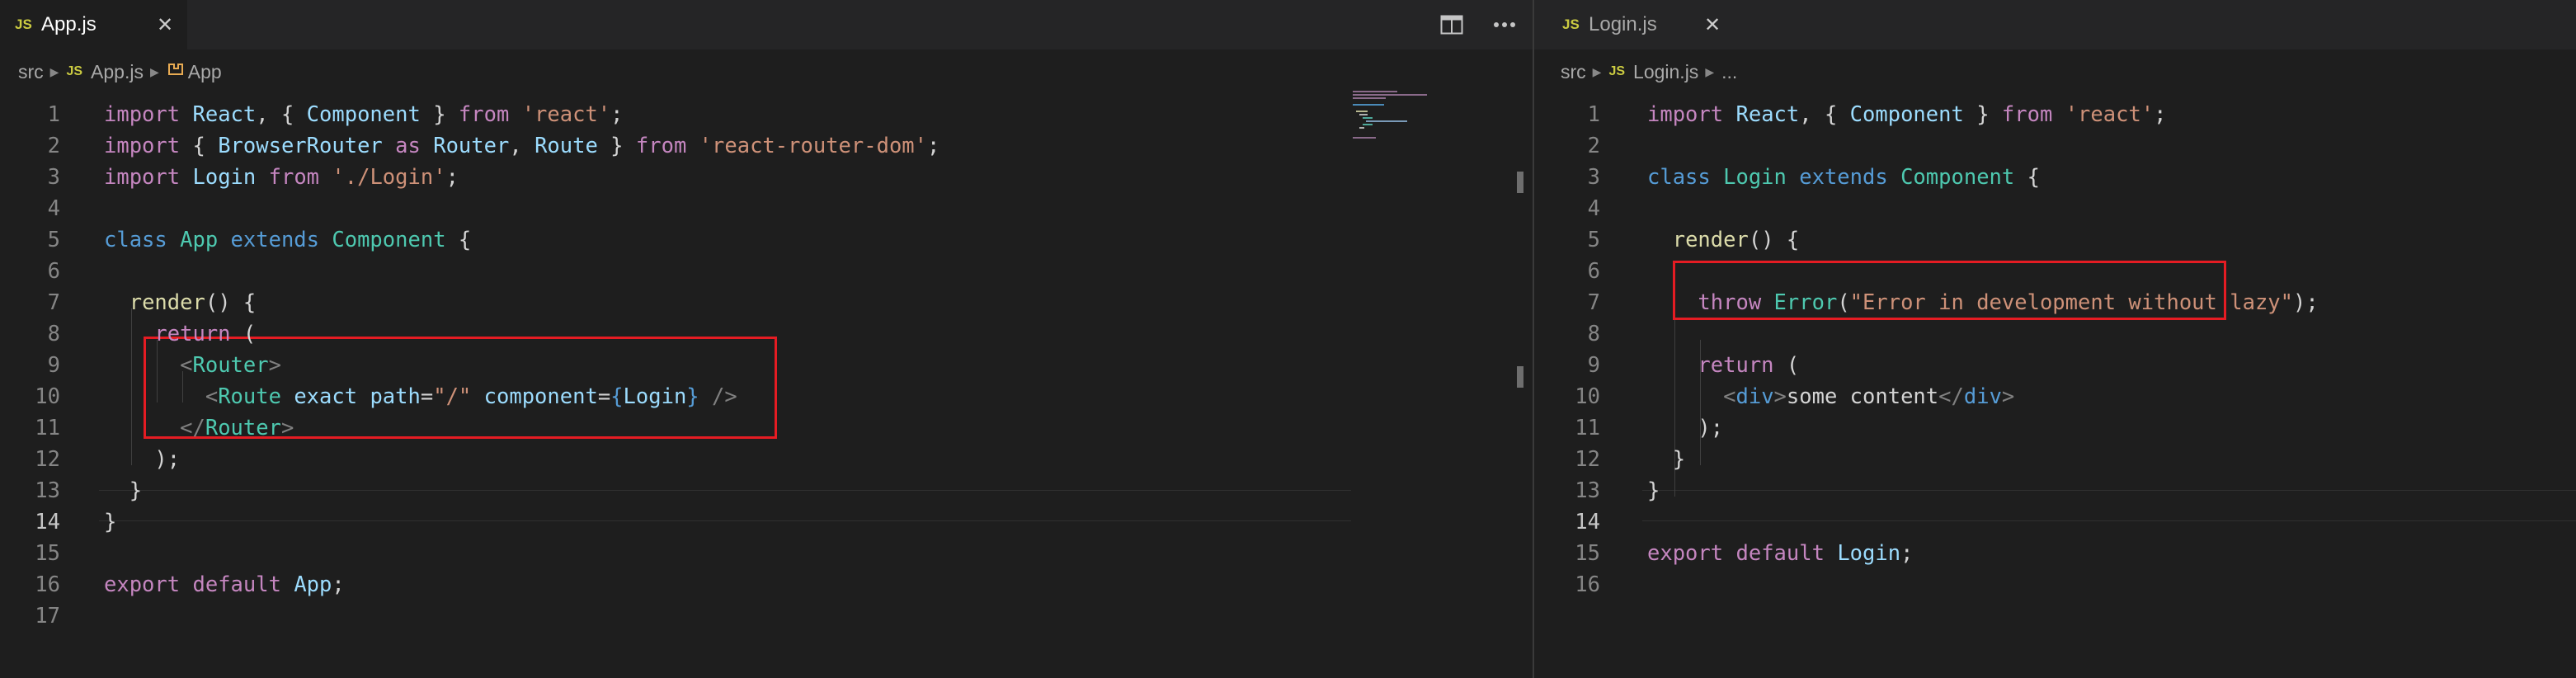 This screenshot has width=2576, height=678. I want to click on code-line: 12 );, so click(766, 459).